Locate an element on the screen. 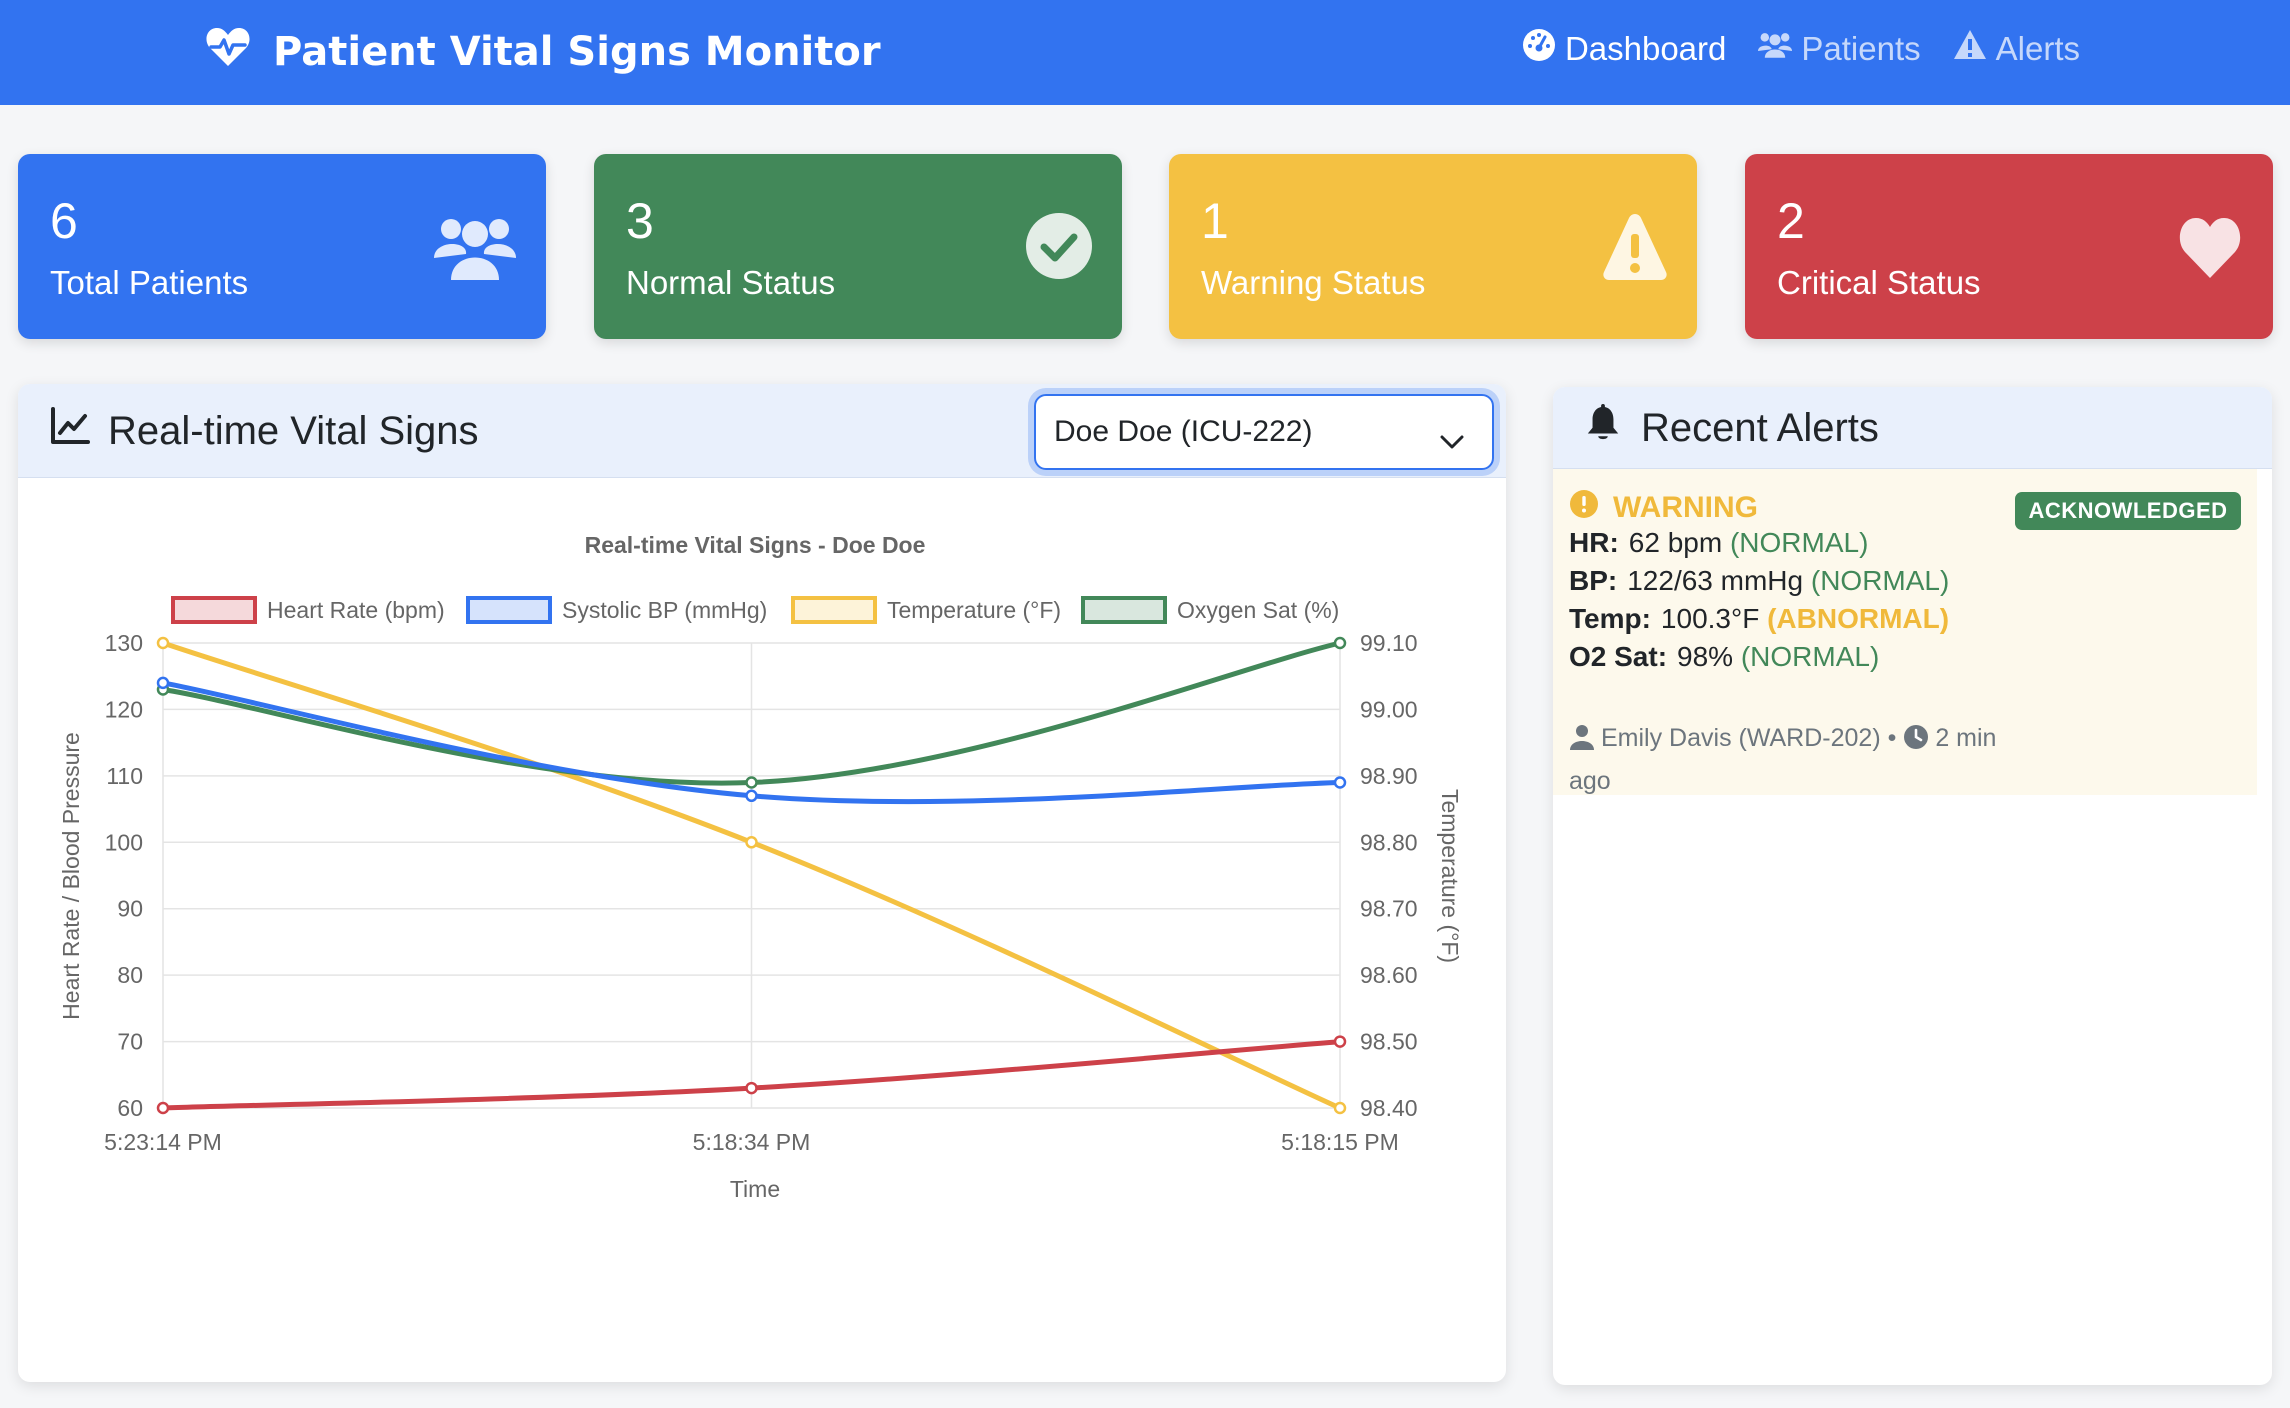 This screenshot has height=1408, width=2290. user-icon is located at coordinates (1585, 738).